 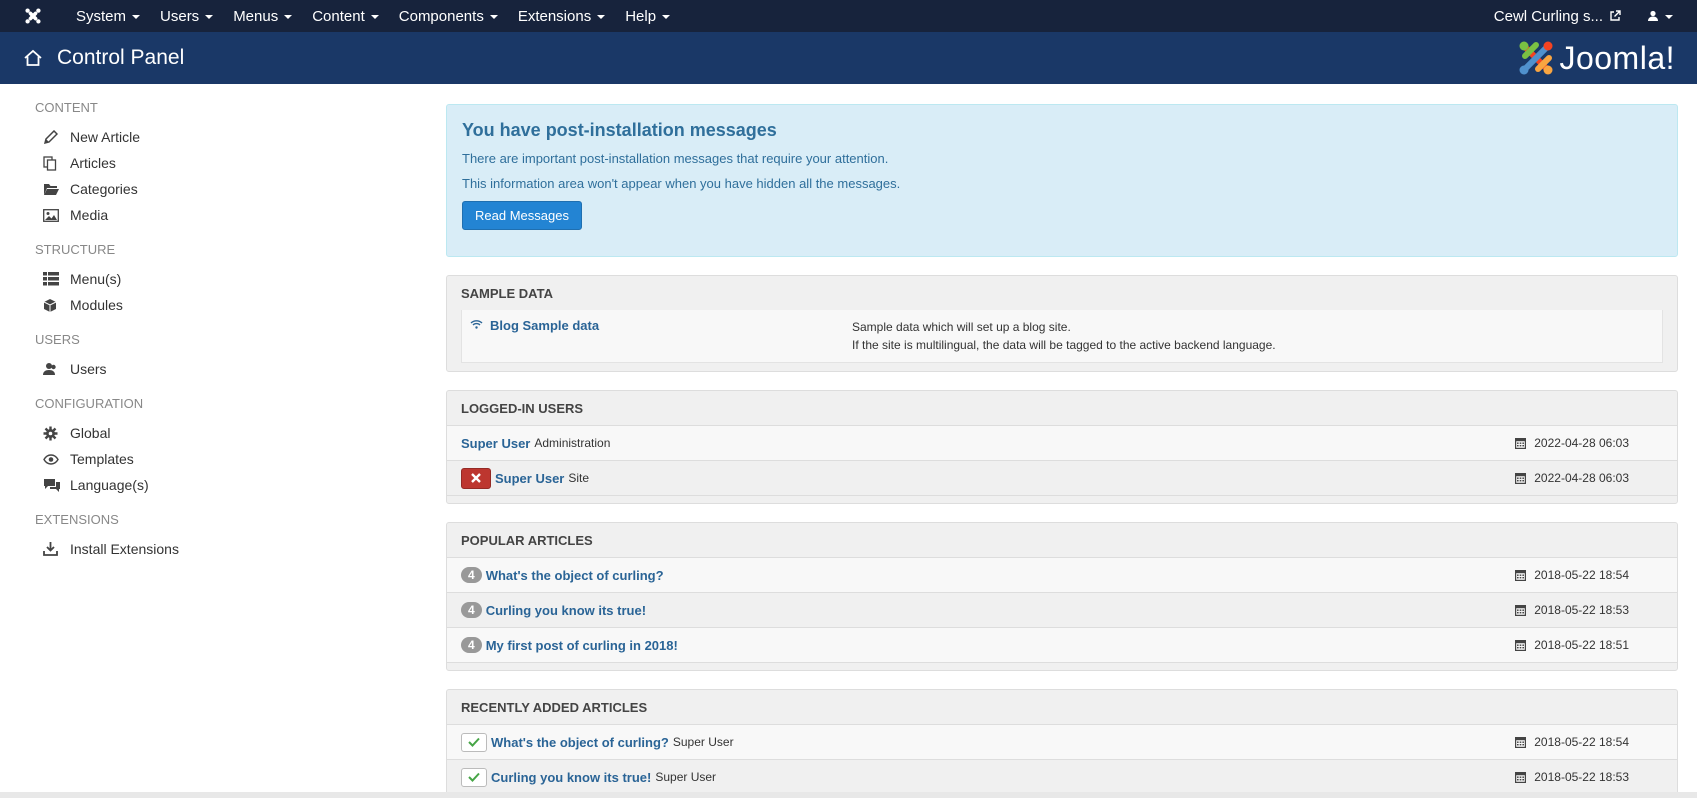 I want to click on brand-name: Joomla!, so click(x=1617, y=57).